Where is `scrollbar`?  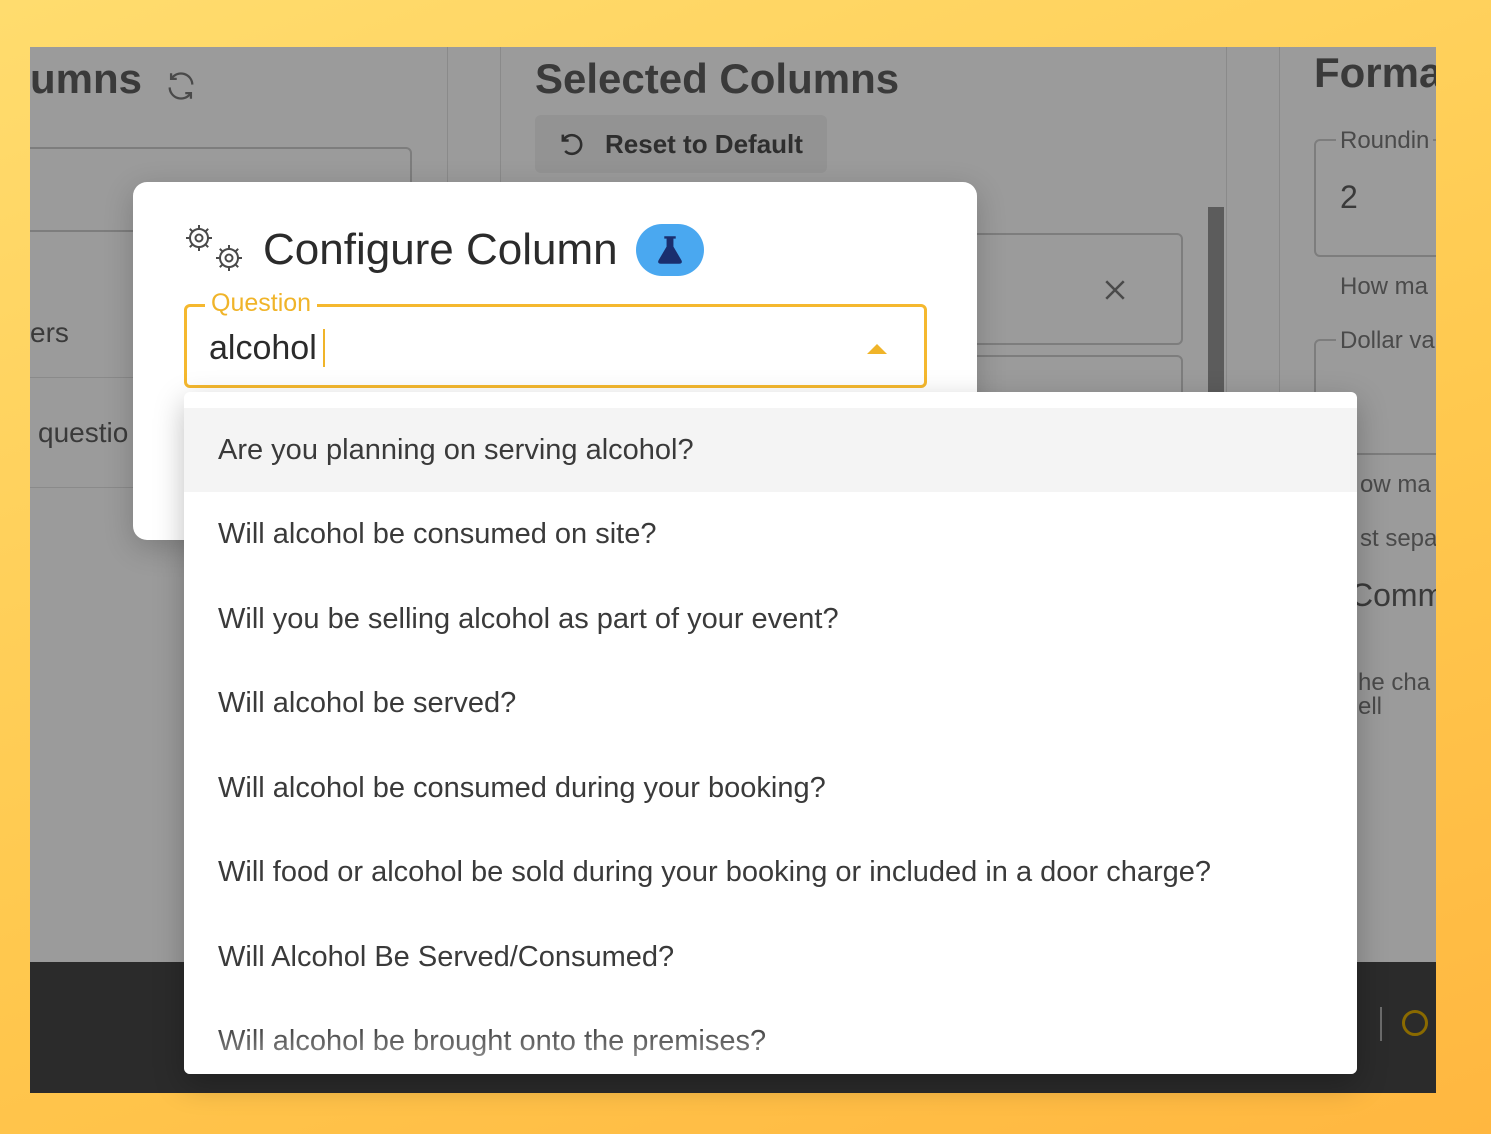 scrollbar is located at coordinates (1216, 302).